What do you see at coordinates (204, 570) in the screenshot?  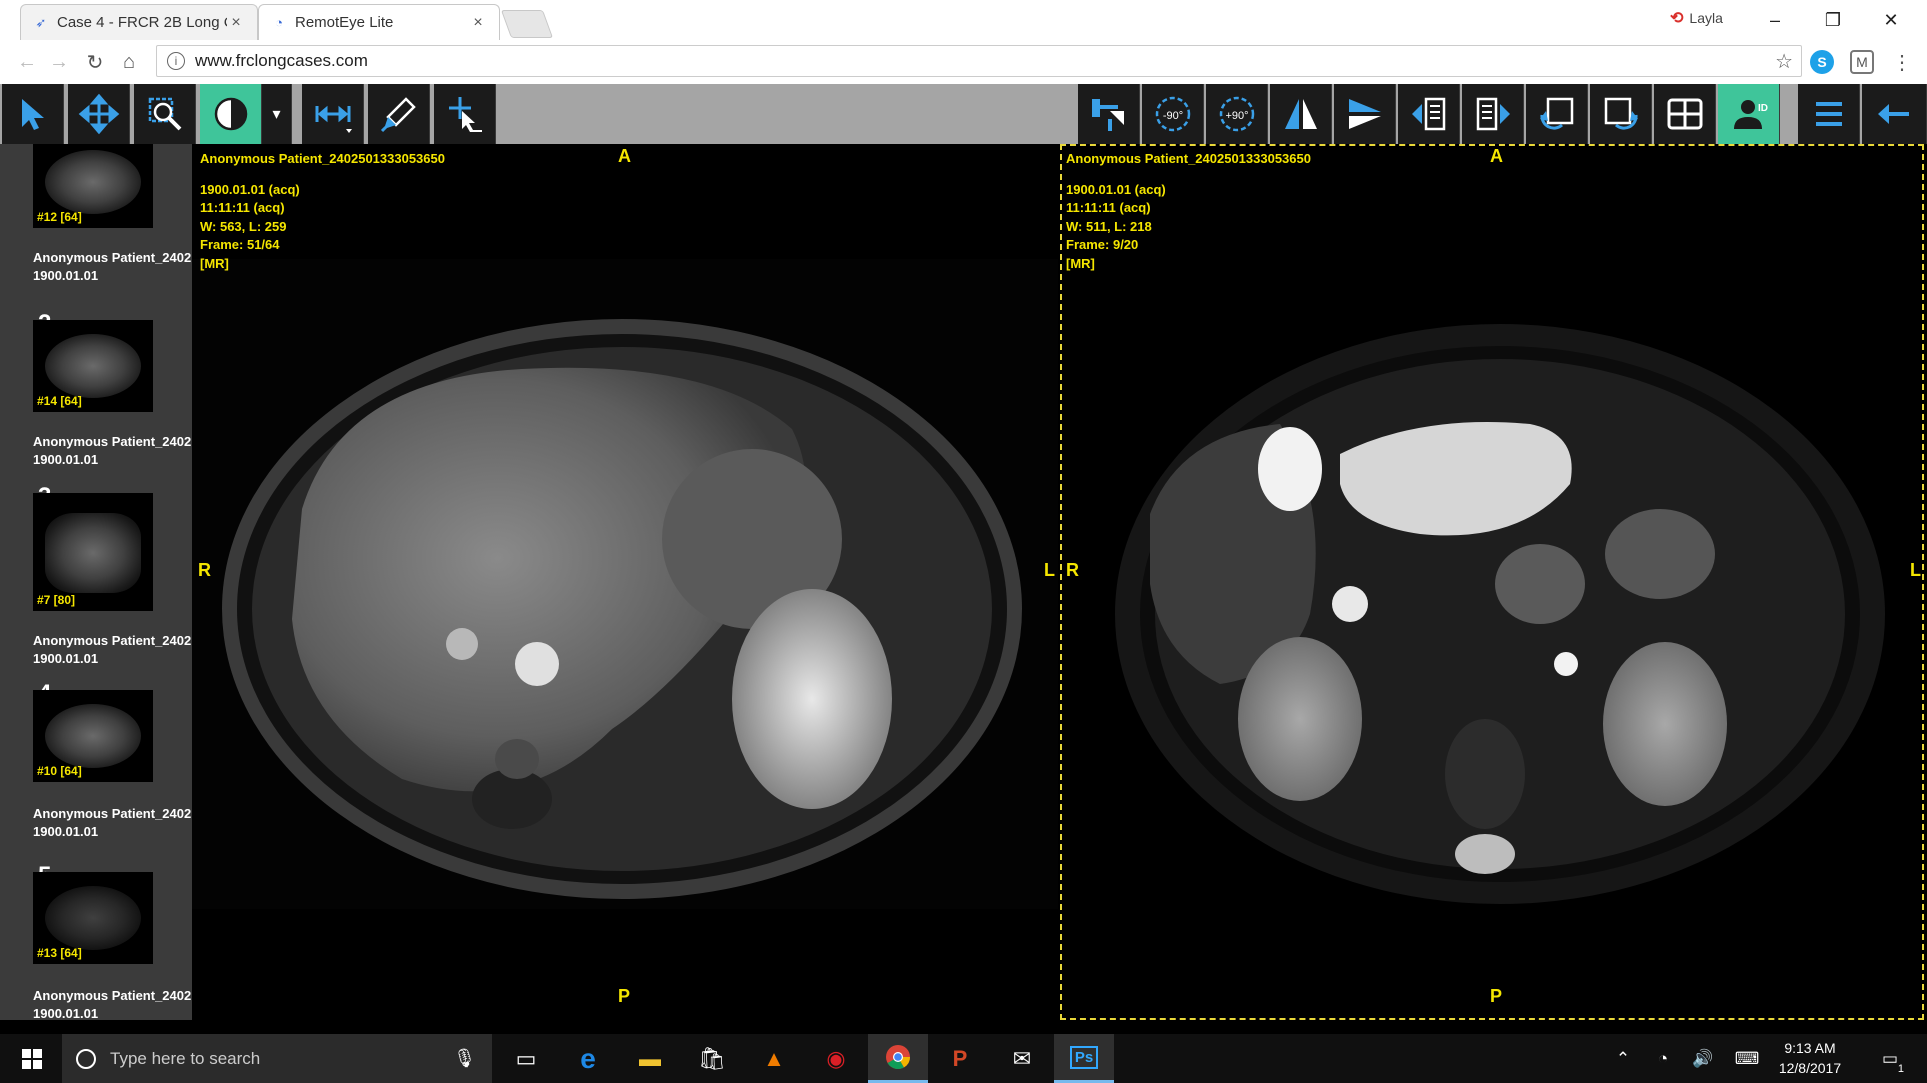 I see `orientation-right: R` at bounding box center [204, 570].